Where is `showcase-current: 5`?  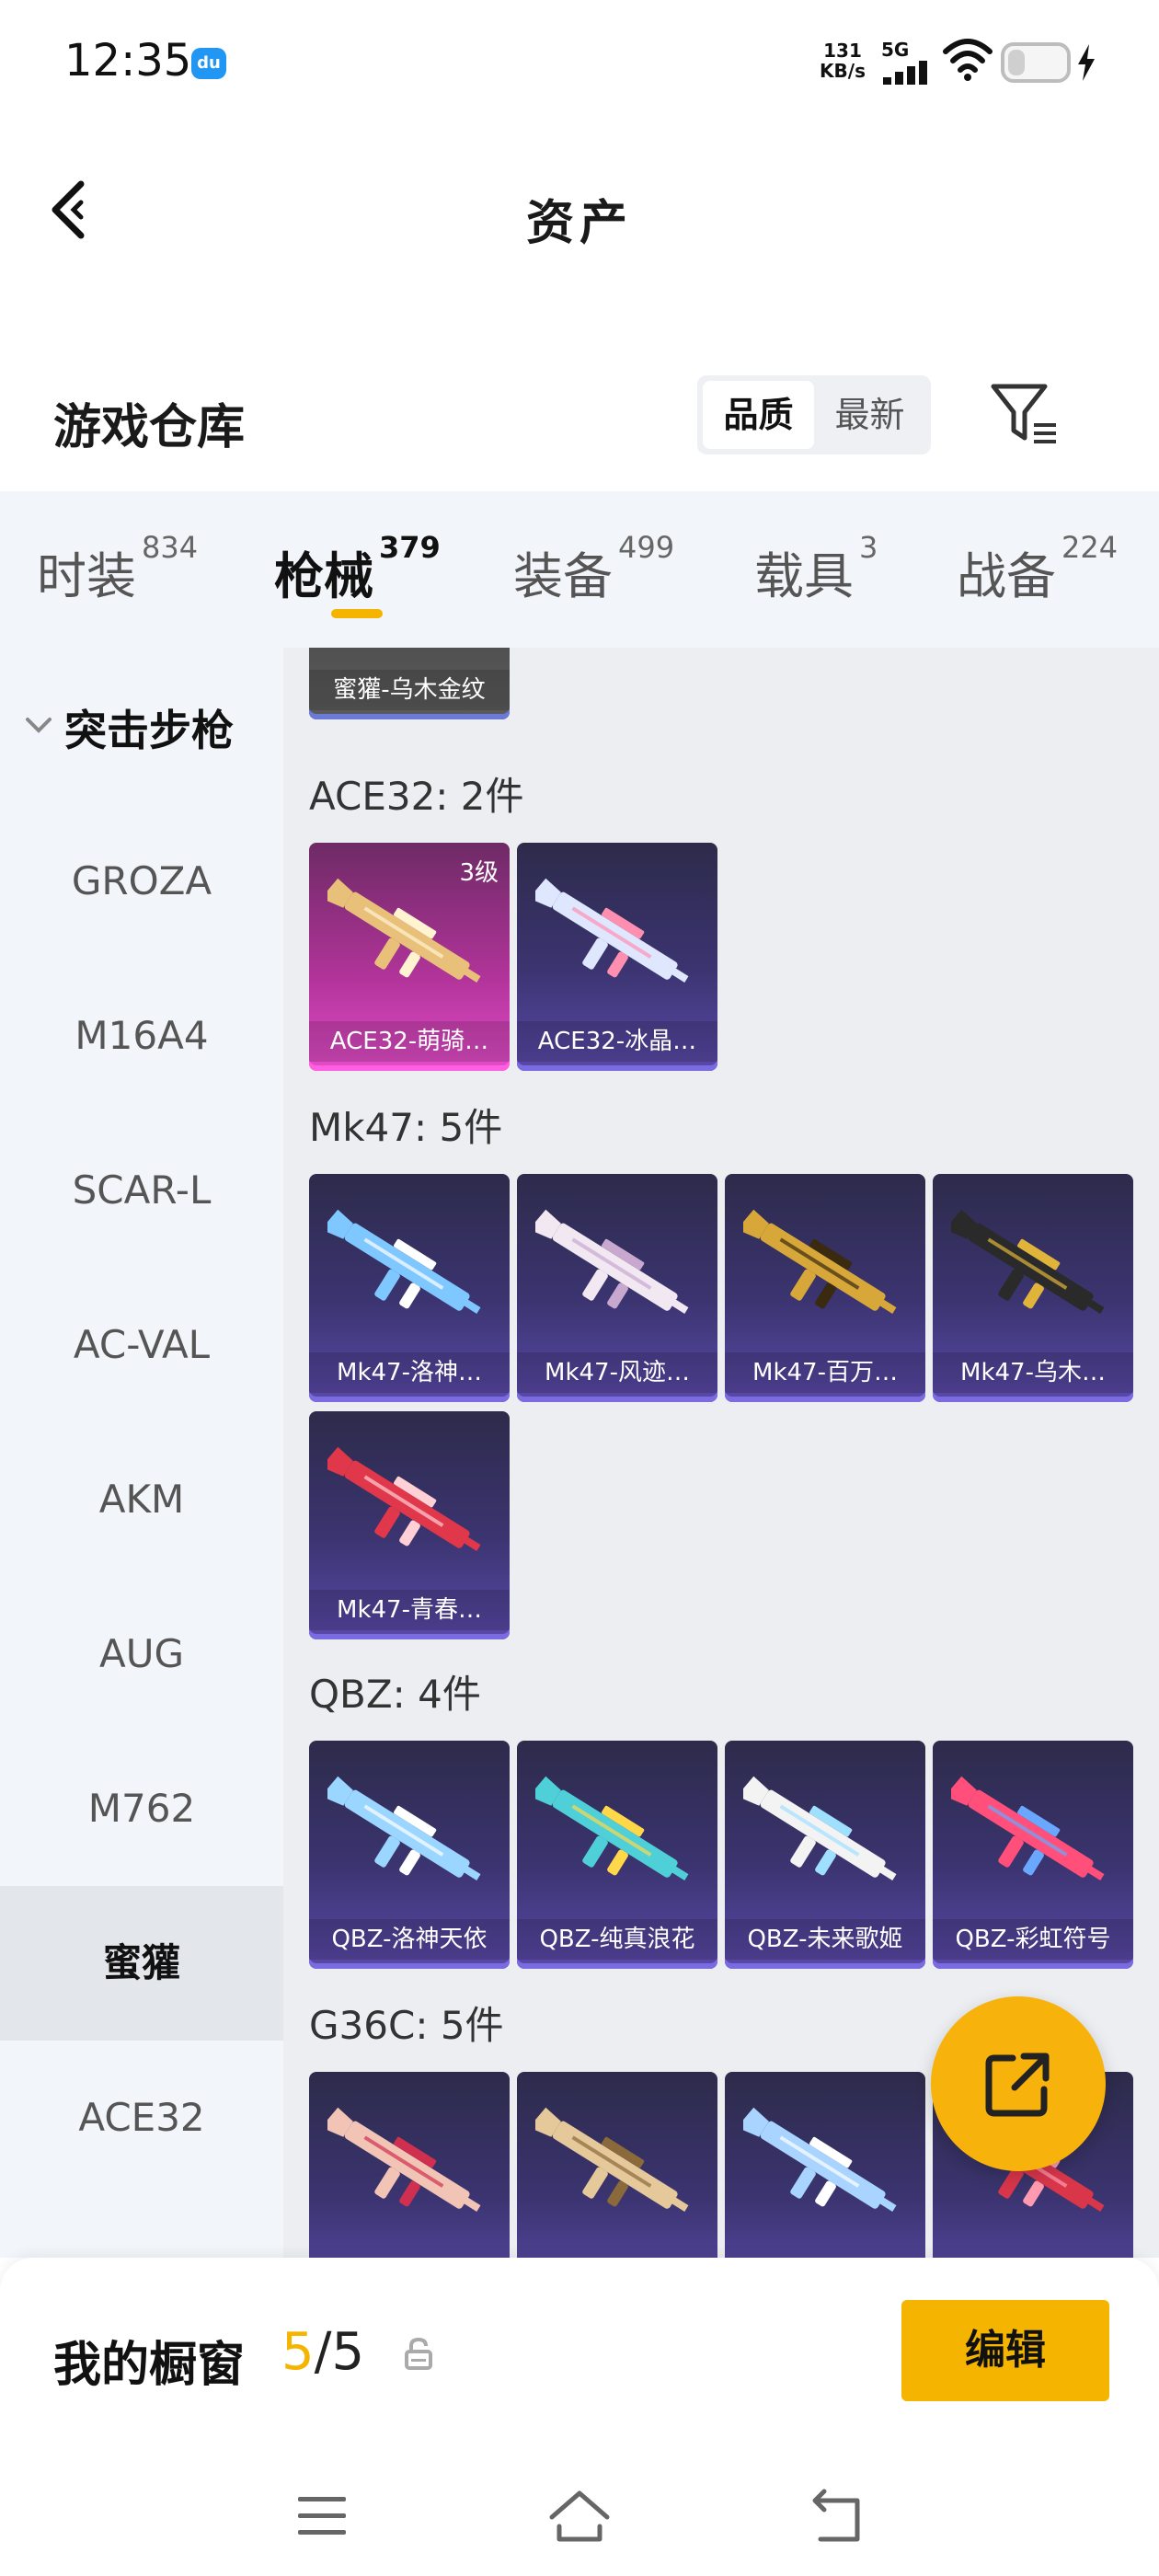 showcase-current: 5 is located at coordinates (298, 2352).